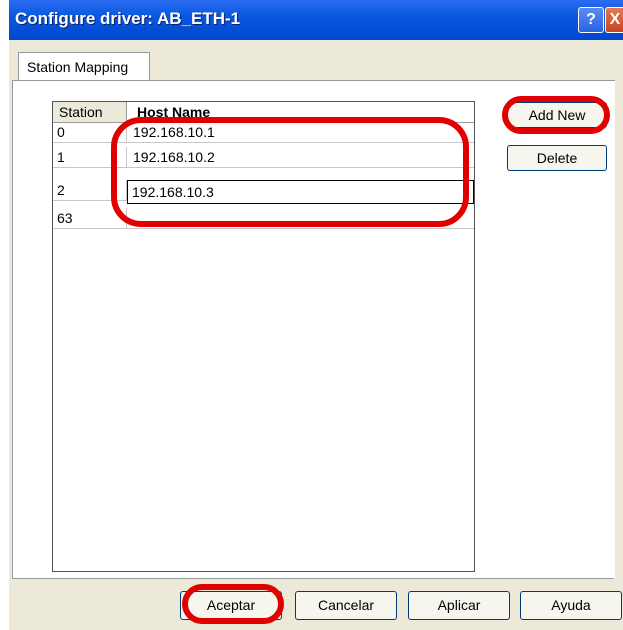  What do you see at coordinates (90, 132) in the screenshot?
I see `station-cell: 0` at bounding box center [90, 132].